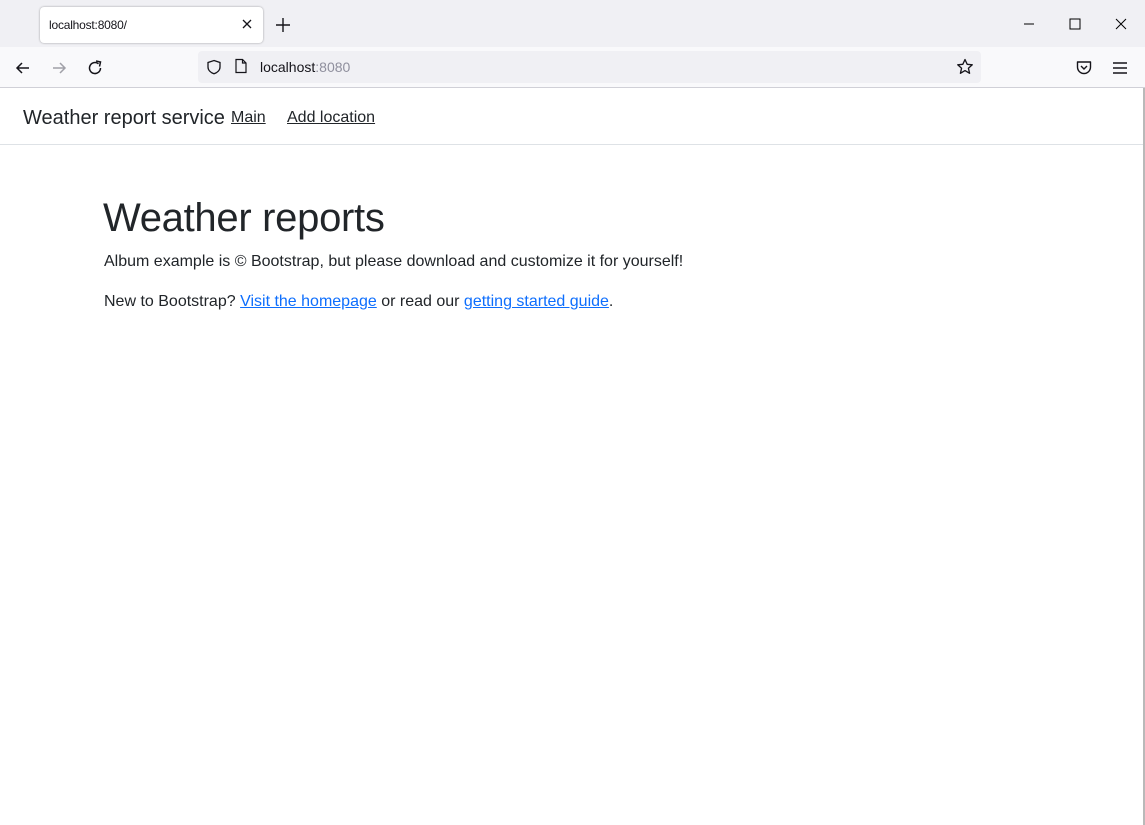  What do you see at coordinates (88, 25) in the screenshot?
I see `tab-title: localhost:8080/` at bounding box center [88, 25].